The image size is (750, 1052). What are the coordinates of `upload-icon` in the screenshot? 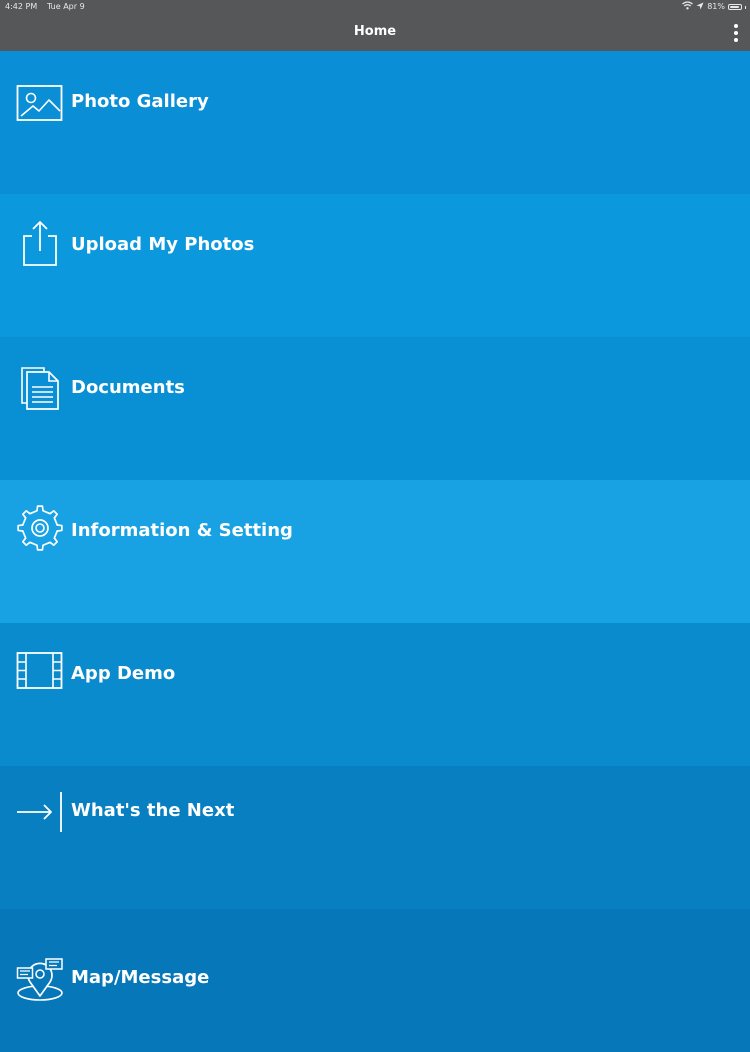 It's located at (40, 244).